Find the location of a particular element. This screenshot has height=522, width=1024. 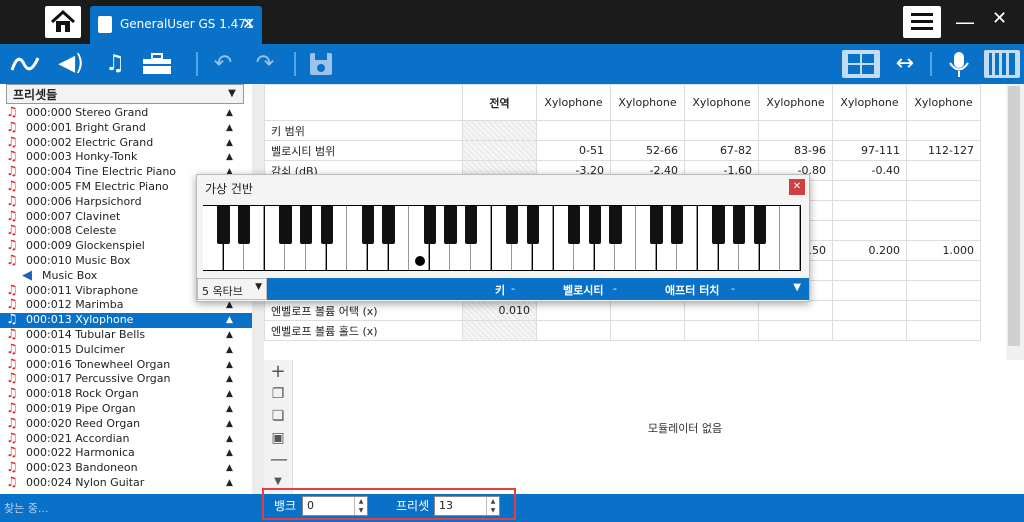

close-window-button: ✕ is located at coordinates (999, 18).